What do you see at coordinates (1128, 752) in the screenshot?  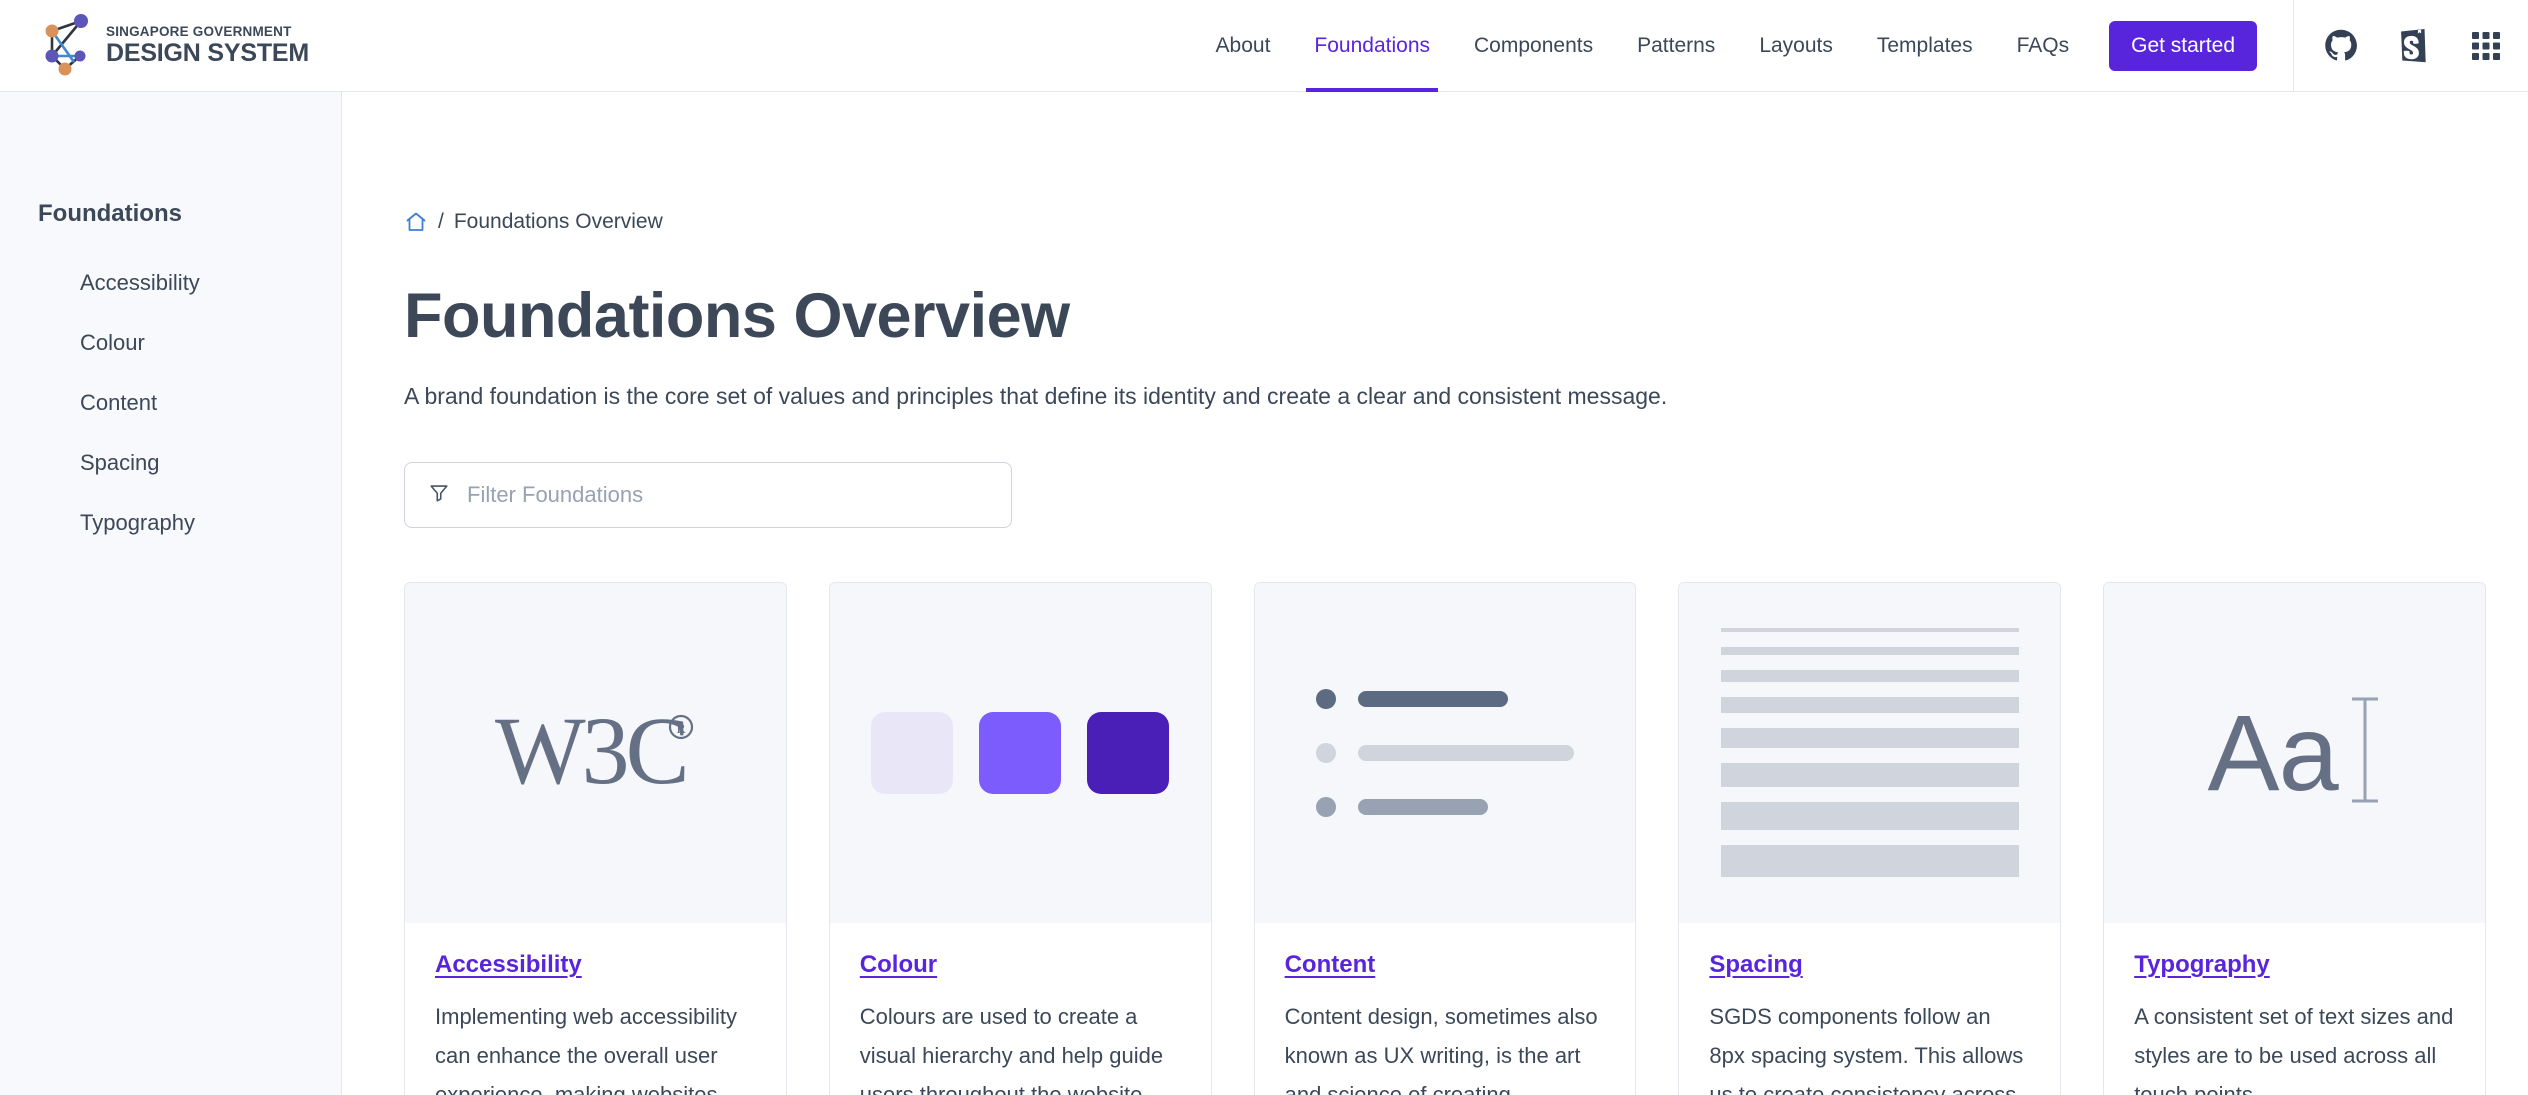 I see `colour-swatch-dark` at bounding box center [1128, 752].